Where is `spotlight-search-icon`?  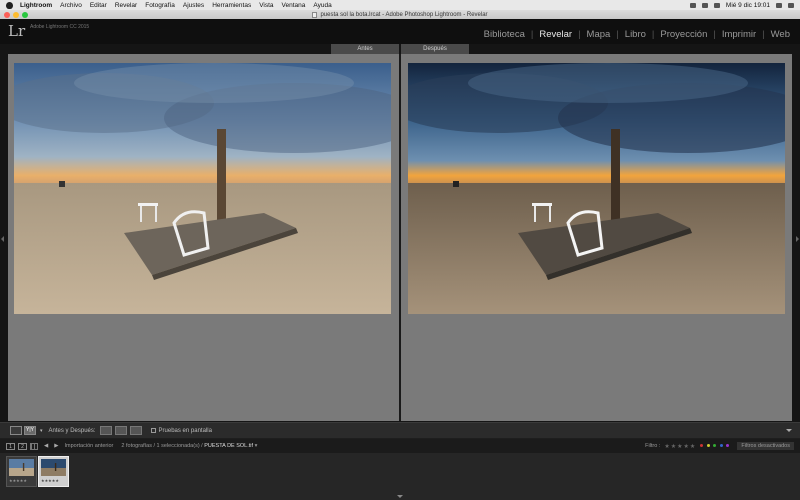 spotlight-search-icon is located at coordinates (779, 5).